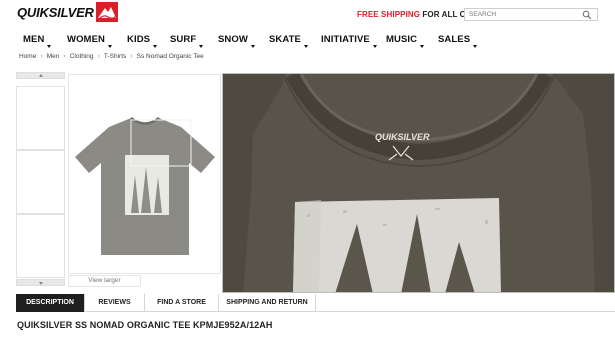  I want to click on thumbnail-strip, so click(40, 179).